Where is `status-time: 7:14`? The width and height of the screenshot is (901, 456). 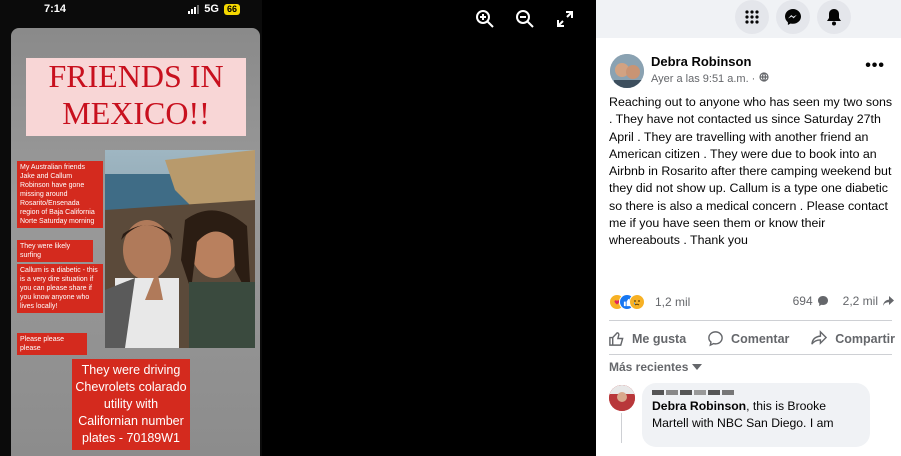
status-time: 7:14 is located at coordinates (55, 9).